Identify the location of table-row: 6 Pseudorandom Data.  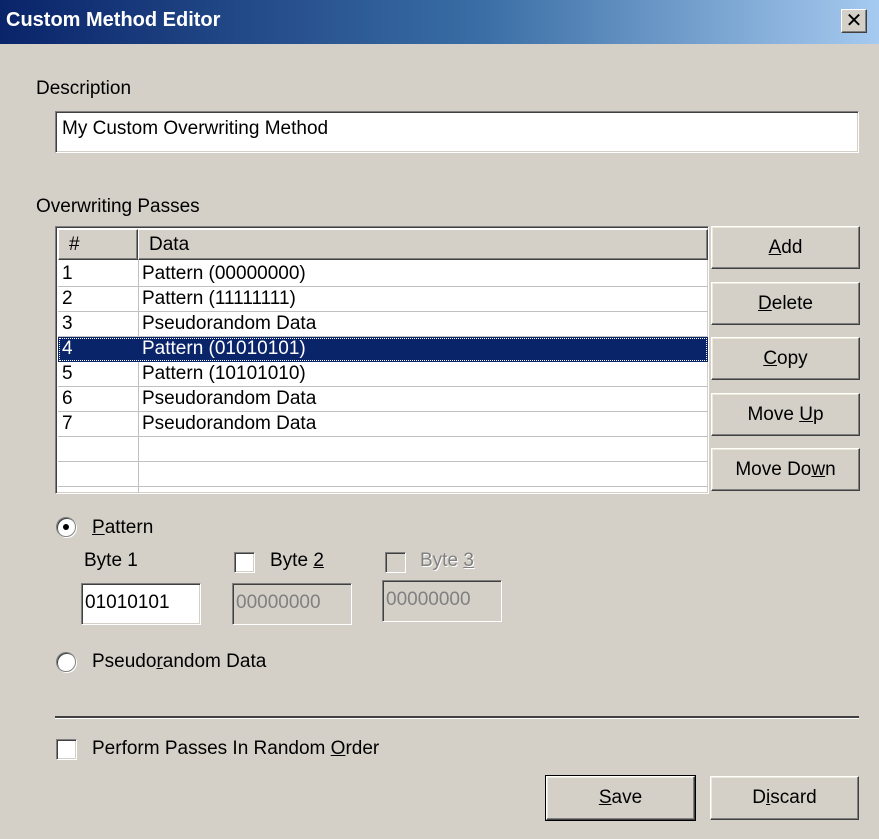
(383, 399).